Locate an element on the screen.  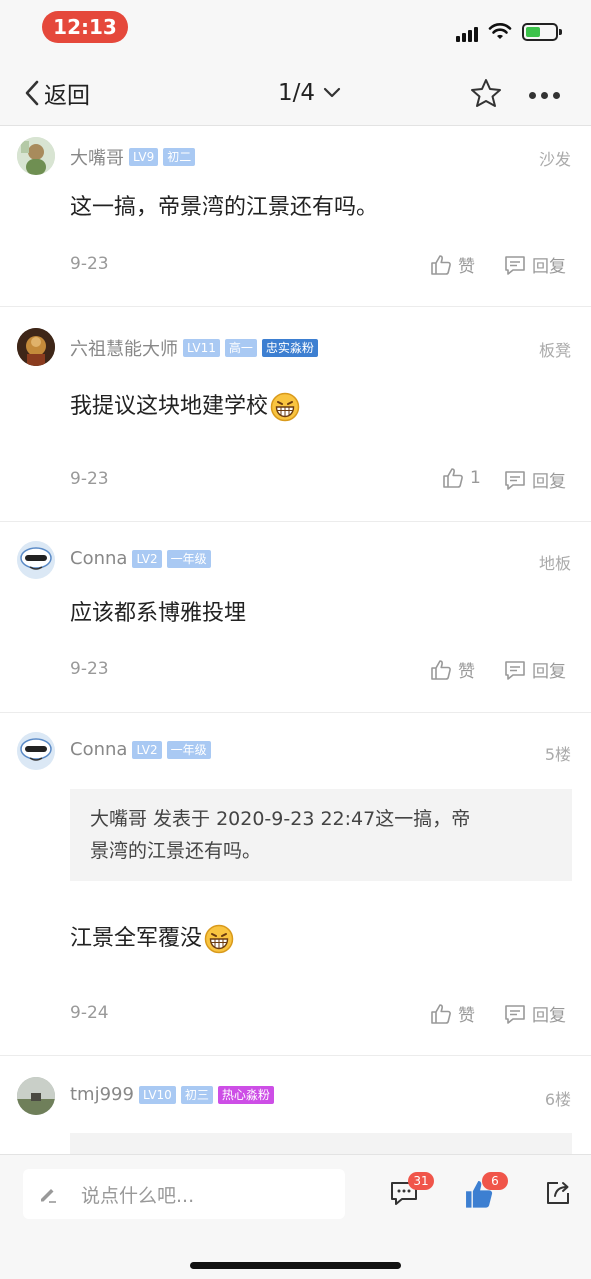
username-text: tmj999 is located at coordinates (102, 1094).